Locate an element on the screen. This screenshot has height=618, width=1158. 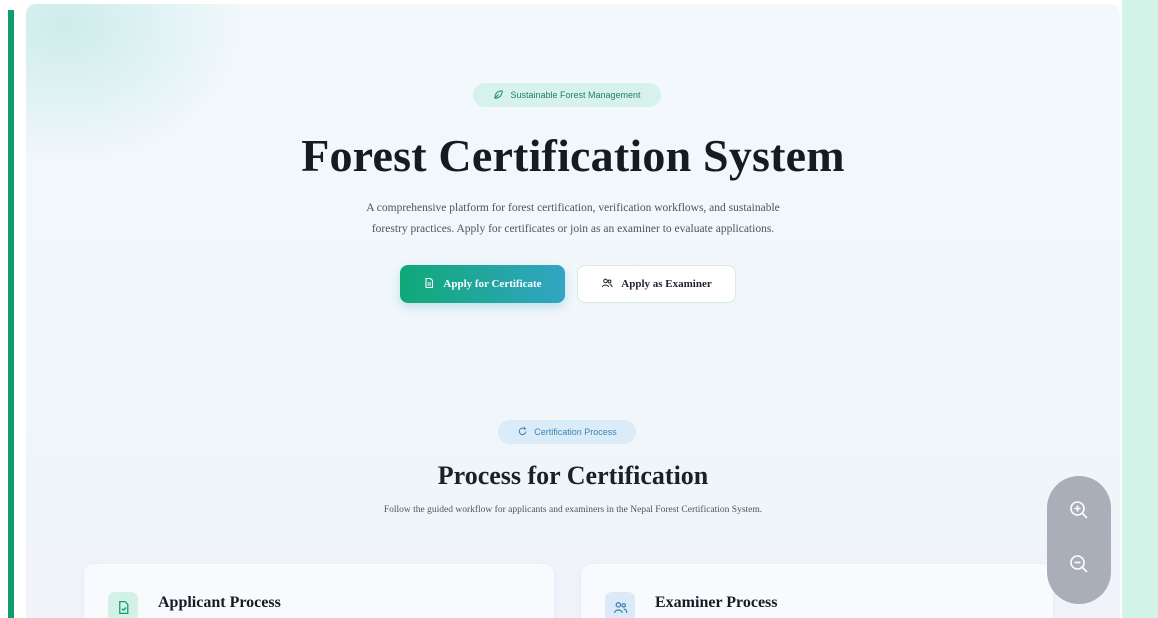
document-icon is located at coordinates (429, 284).